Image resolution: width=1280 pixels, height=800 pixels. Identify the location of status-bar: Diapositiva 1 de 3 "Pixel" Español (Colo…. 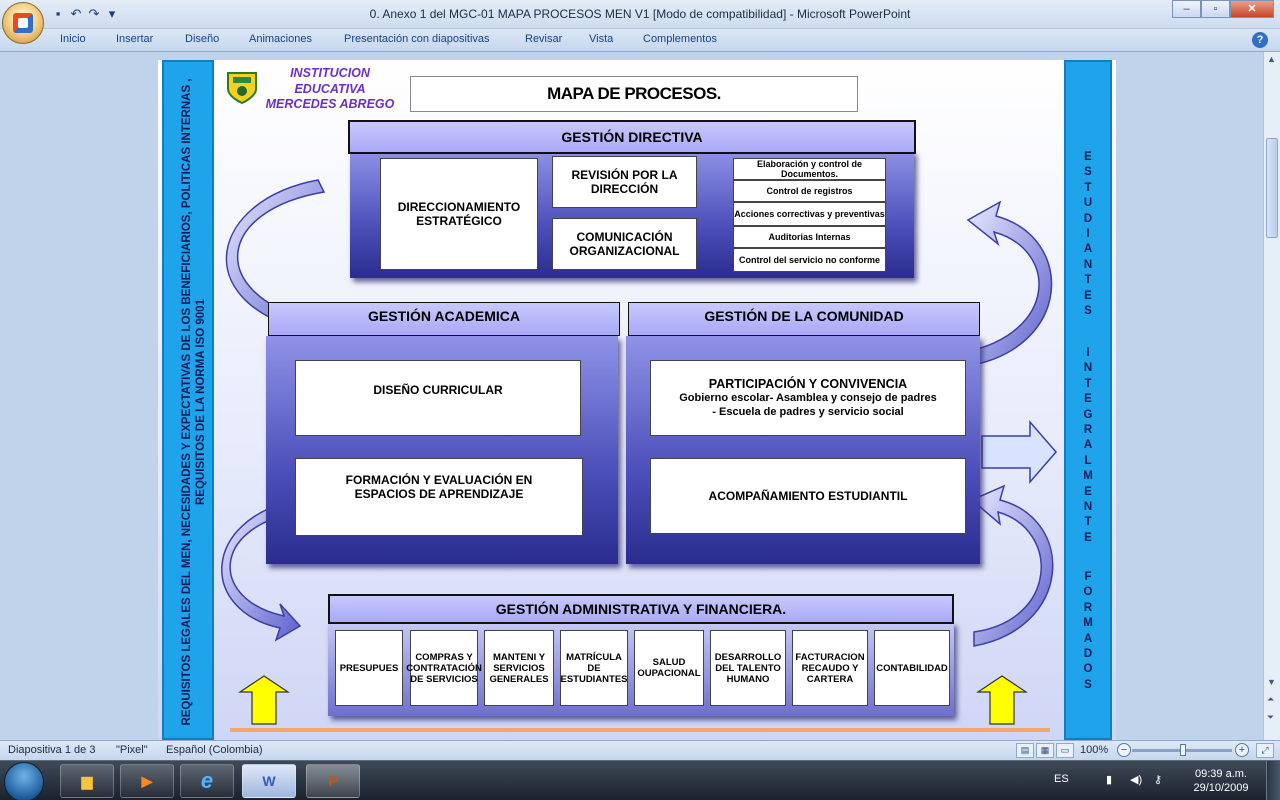
(640, 750).